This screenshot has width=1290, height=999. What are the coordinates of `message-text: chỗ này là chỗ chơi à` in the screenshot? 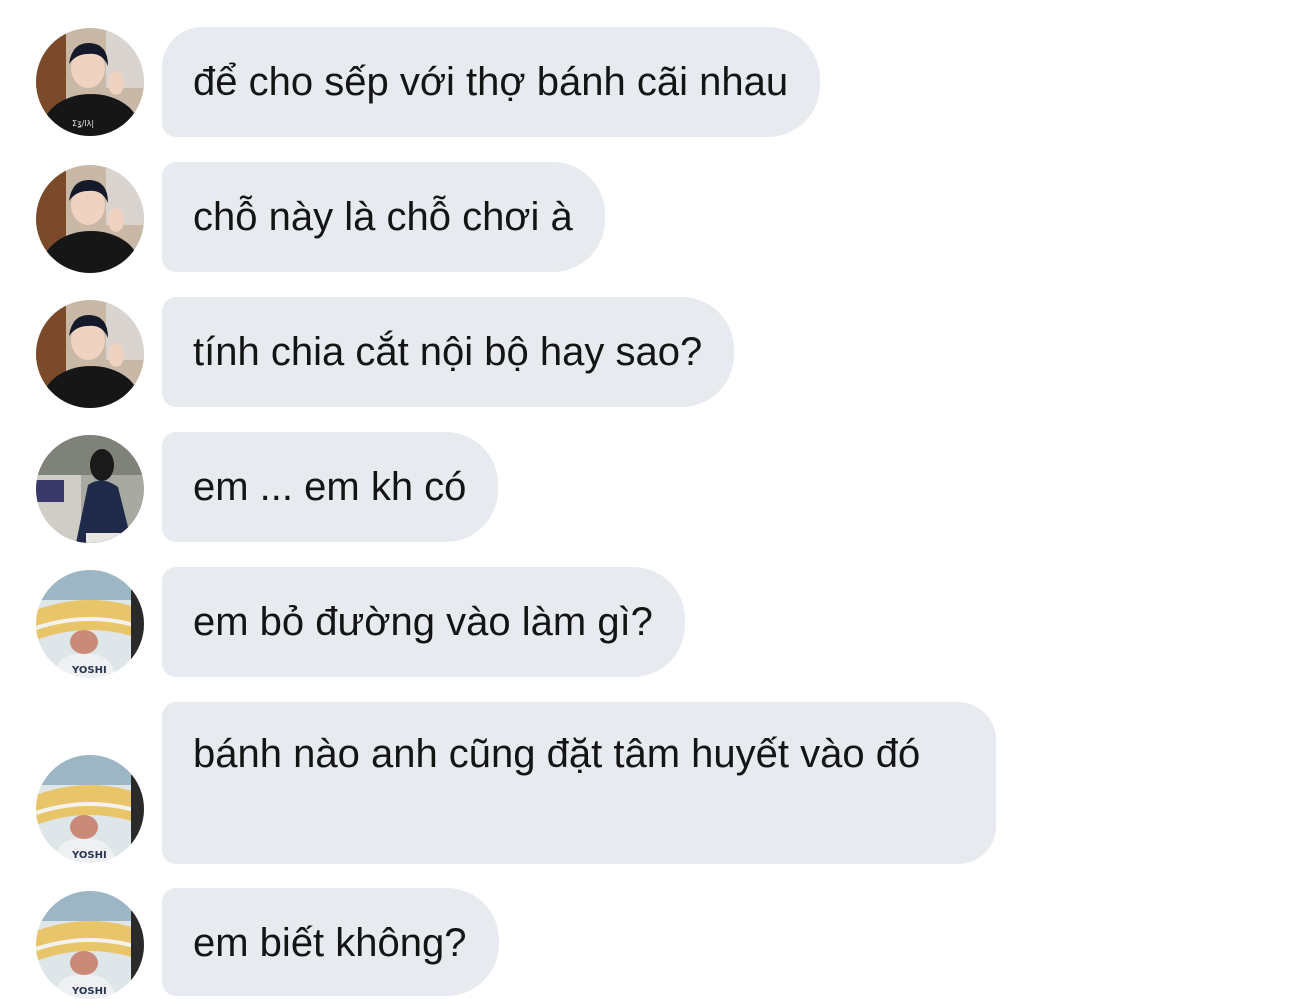 It's located at (383, 217).